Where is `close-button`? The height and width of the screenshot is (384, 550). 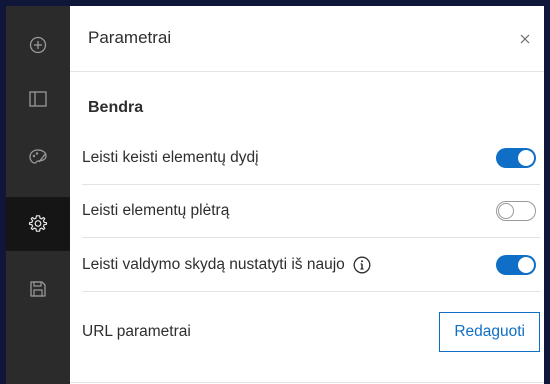 close-button is located at coordinates (525, 39).